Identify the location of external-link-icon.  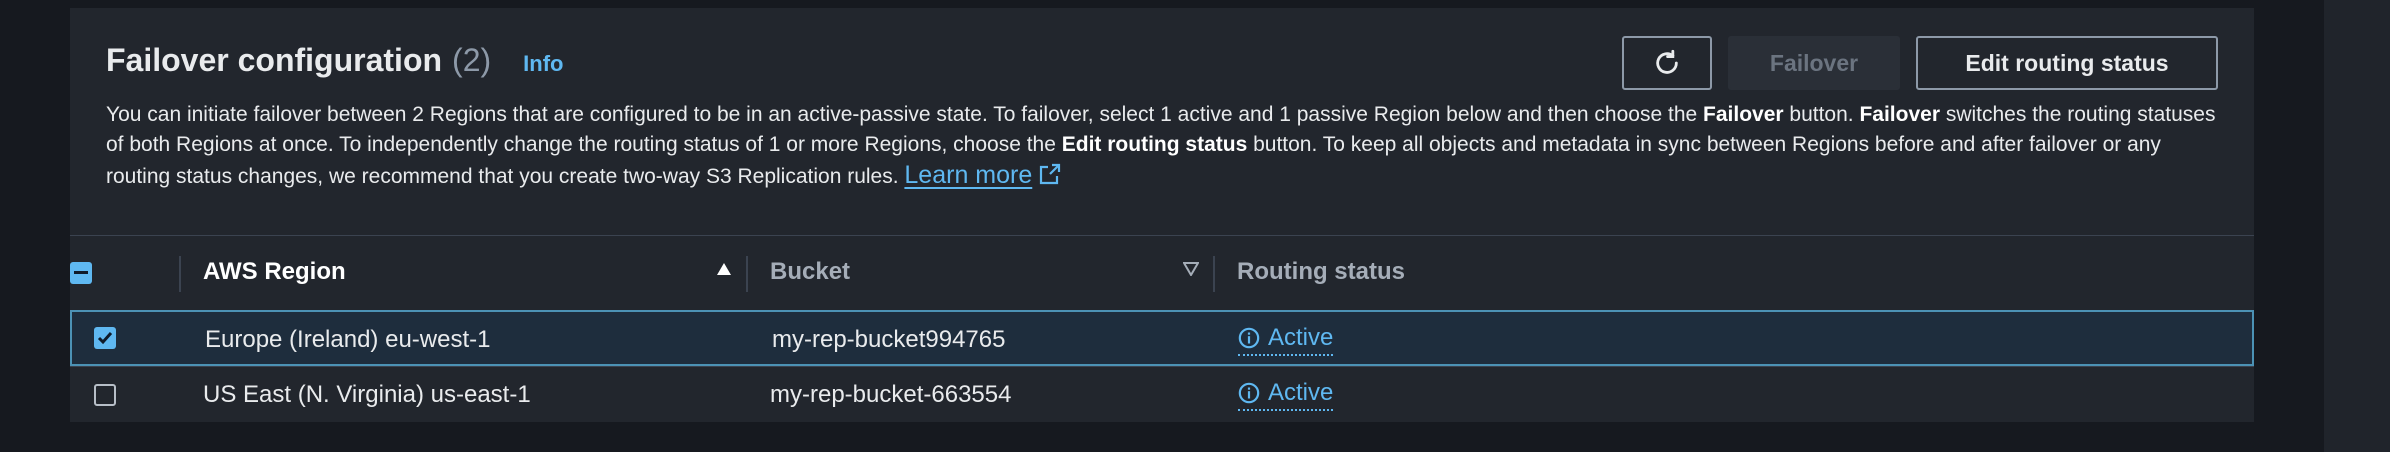
(1050, 174).